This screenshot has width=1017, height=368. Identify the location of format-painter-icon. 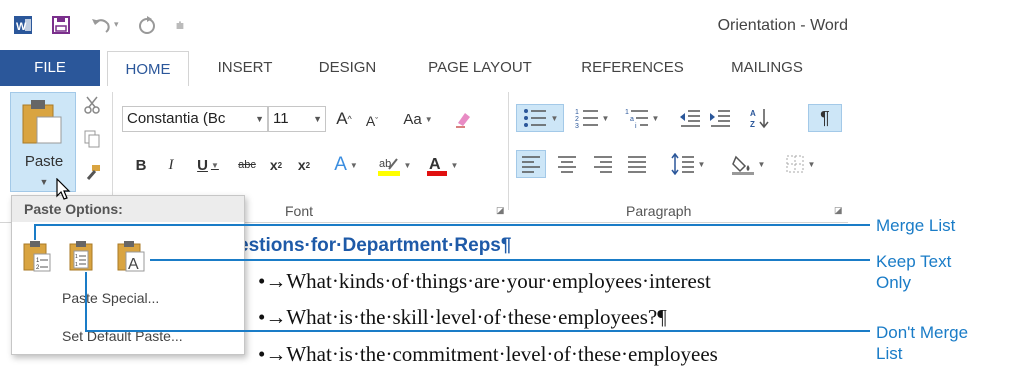
(92, 173).